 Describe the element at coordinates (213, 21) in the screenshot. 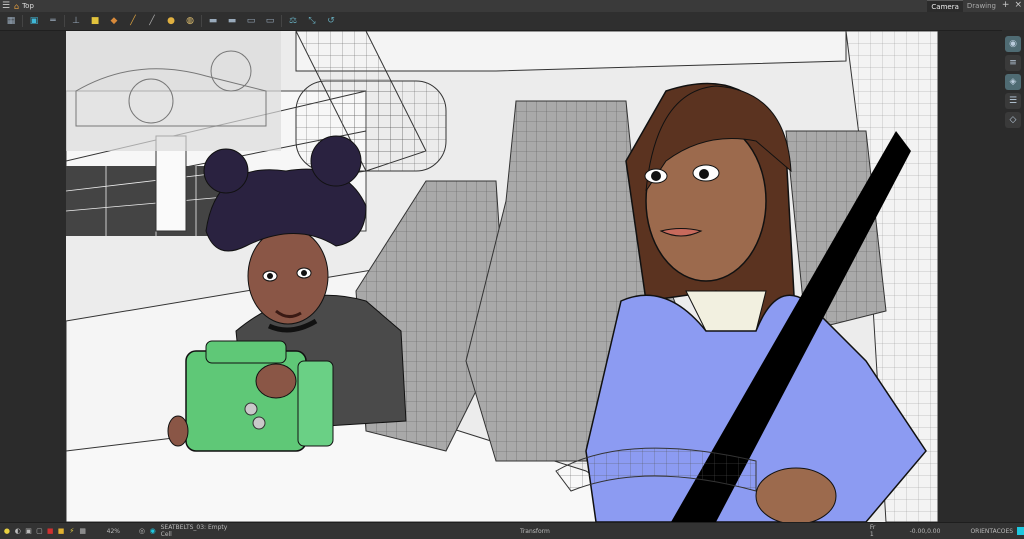

I see `transform-icon: ▬` at that location.